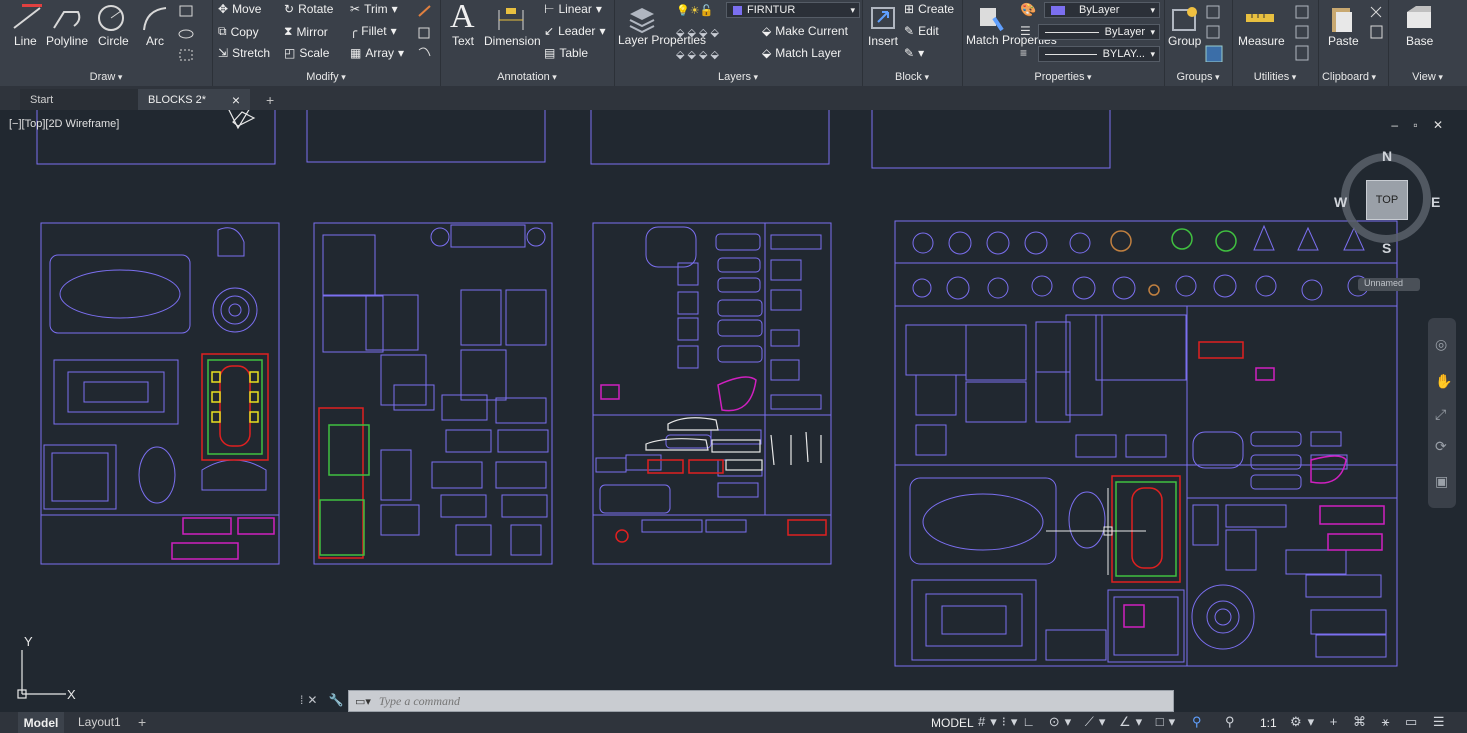 The width and height of the screenshot is (1467, 733). What do you see at coordinates (1377, 24) in the screenshot?
I see `clipboard-tools-icon` at bounding box center [1377, 24].